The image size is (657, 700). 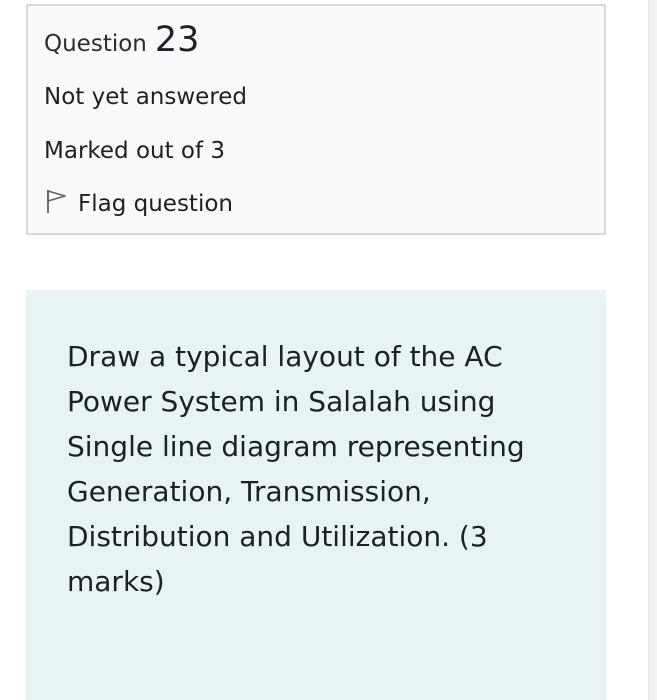 I want to click on question-marks: Marked out of 3, so click(x=135, y=151).